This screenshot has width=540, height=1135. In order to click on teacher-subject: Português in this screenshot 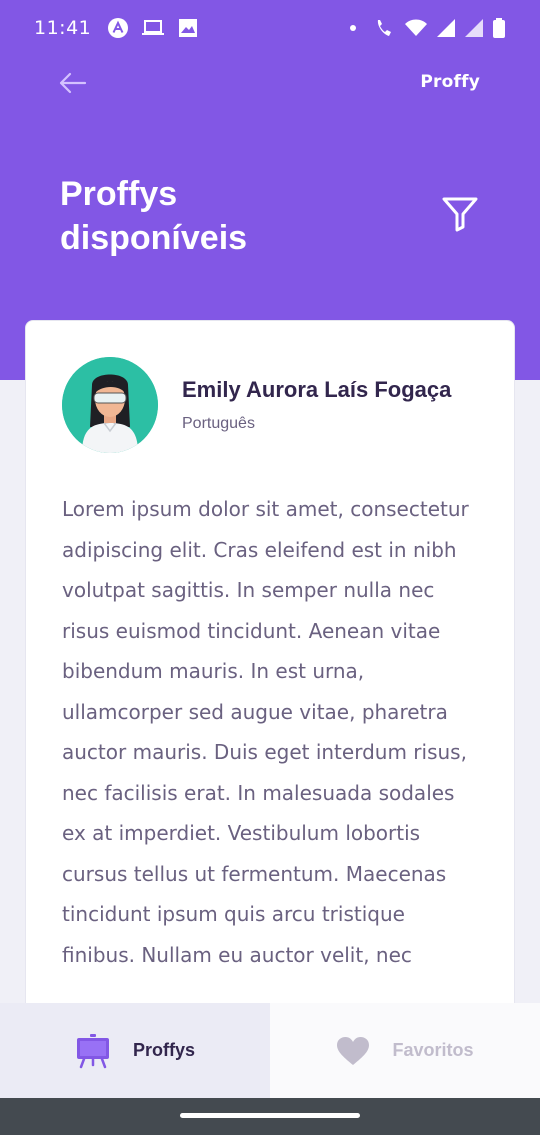, I will do `click(218, 423)`.